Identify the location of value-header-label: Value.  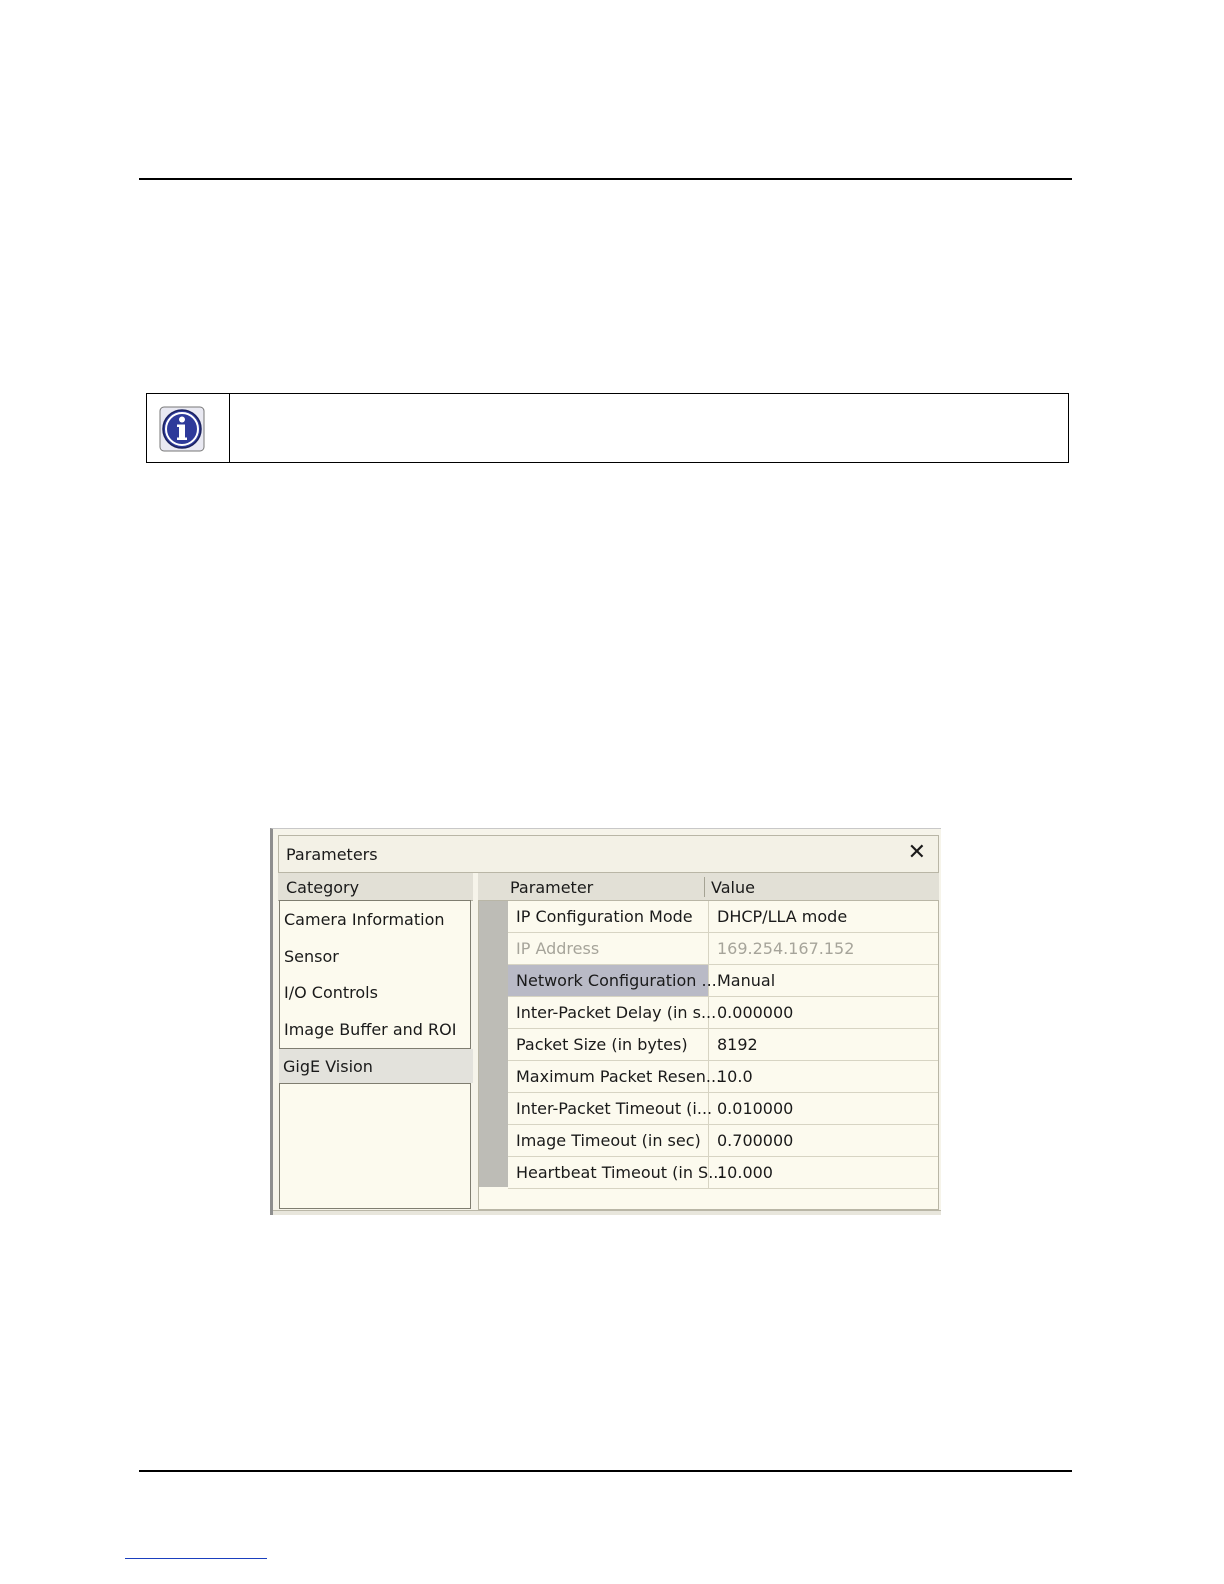
(733, 887).